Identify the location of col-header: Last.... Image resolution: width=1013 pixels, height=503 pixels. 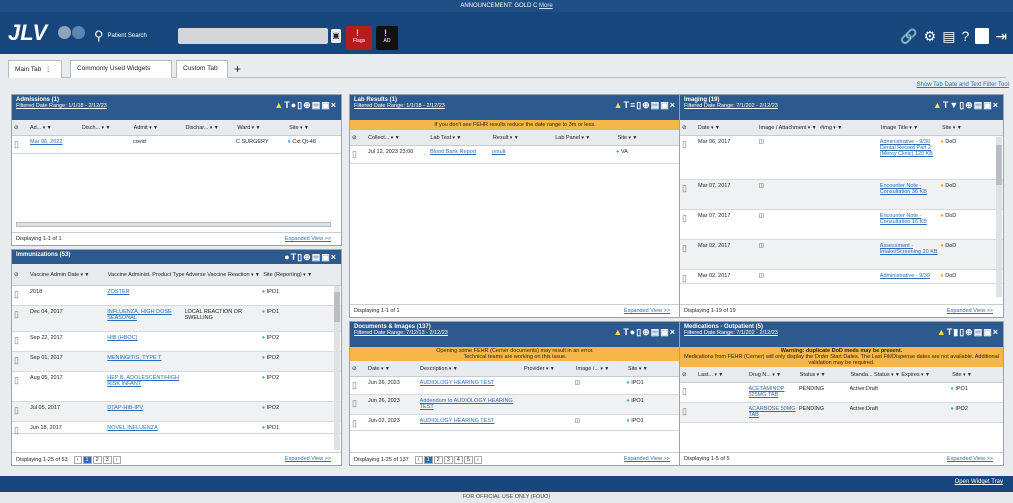
(723, 375).